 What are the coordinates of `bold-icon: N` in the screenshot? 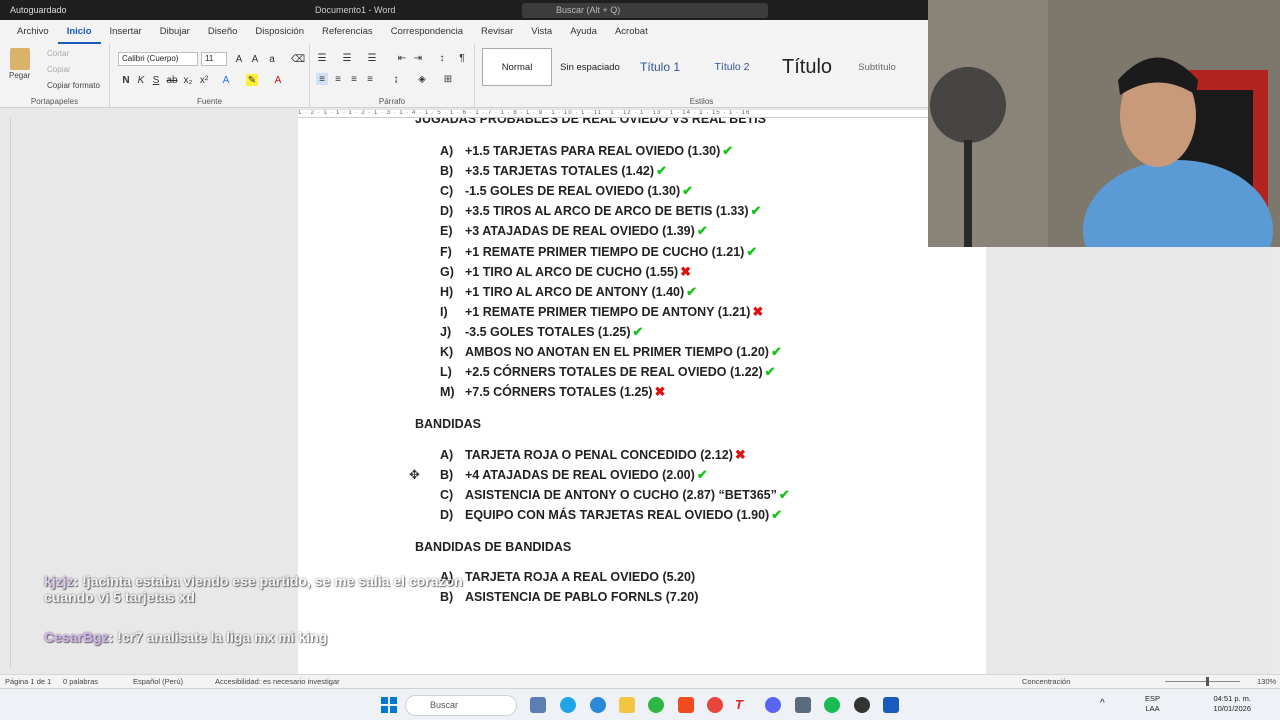 It's located at (126, 80).